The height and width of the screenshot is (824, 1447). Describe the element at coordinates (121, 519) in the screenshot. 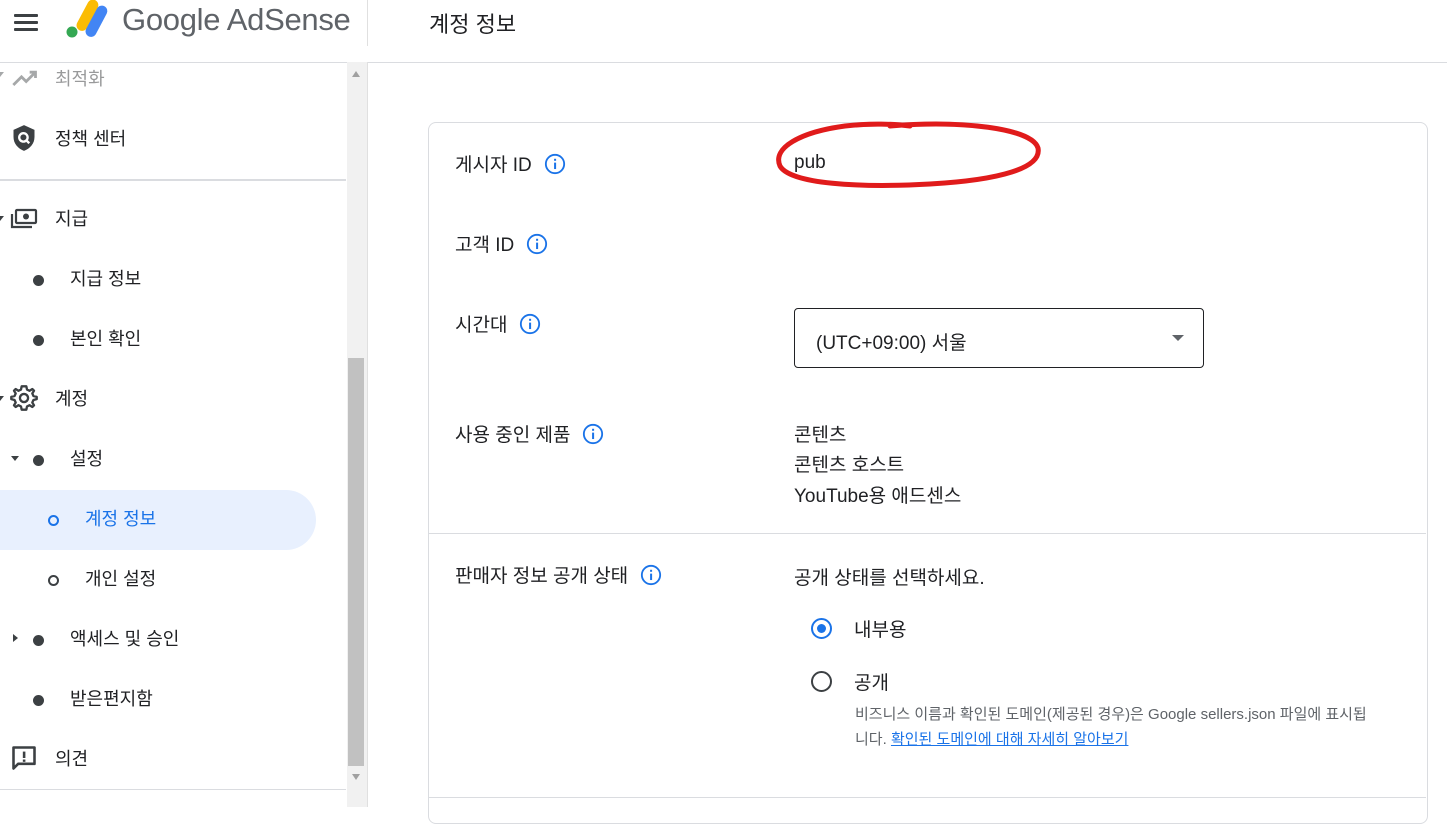

I see `sidebar-item-label: 계정 정보` at that location.